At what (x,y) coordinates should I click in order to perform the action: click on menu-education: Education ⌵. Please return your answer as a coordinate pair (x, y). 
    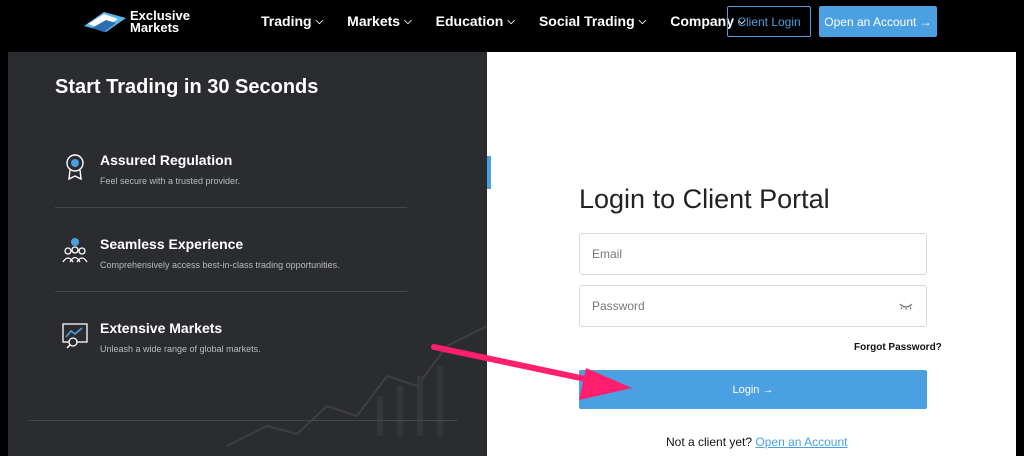
    Looking at the image, I should click on (475, 21).